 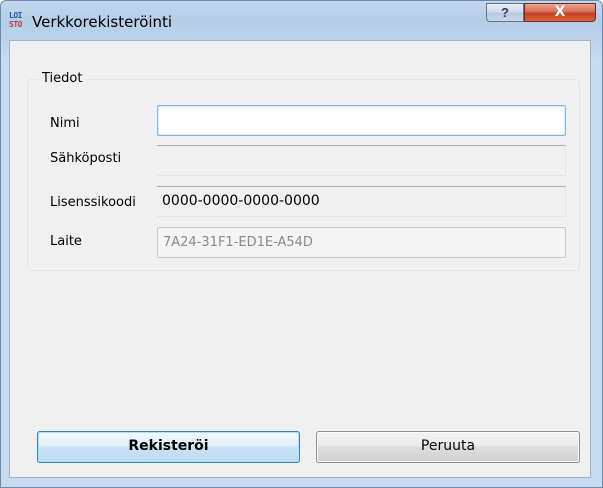 I want to click on app-logo-top-text: LOI, so click(x=15, y=15).